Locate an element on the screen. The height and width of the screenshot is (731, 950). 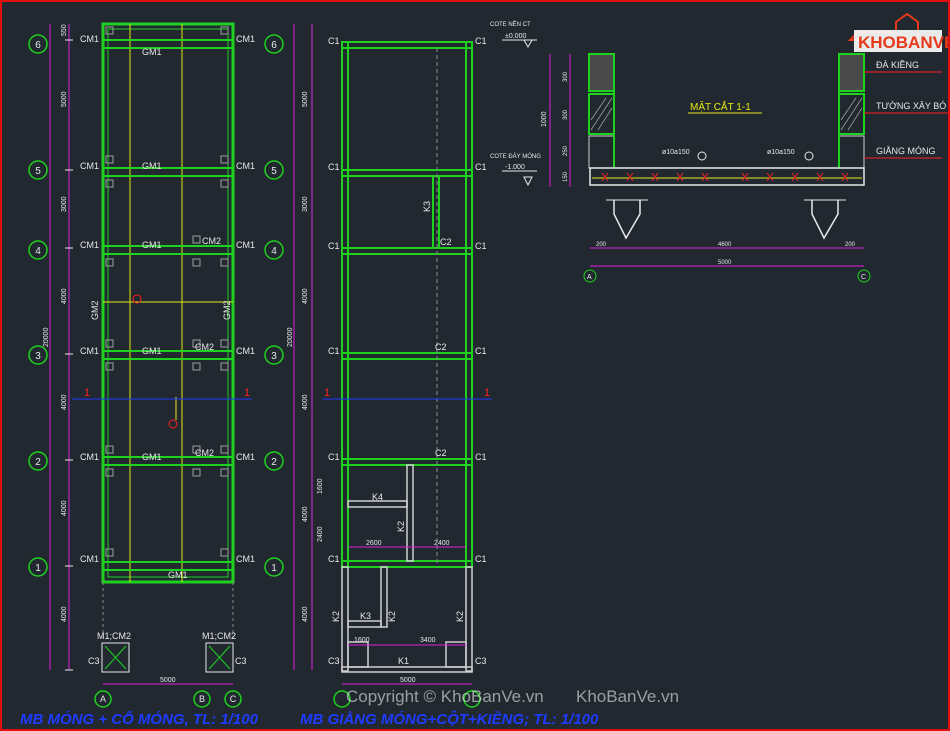
label-tuong: TƯỜNG XÂY BÓ is located at coordinates (911, 106).